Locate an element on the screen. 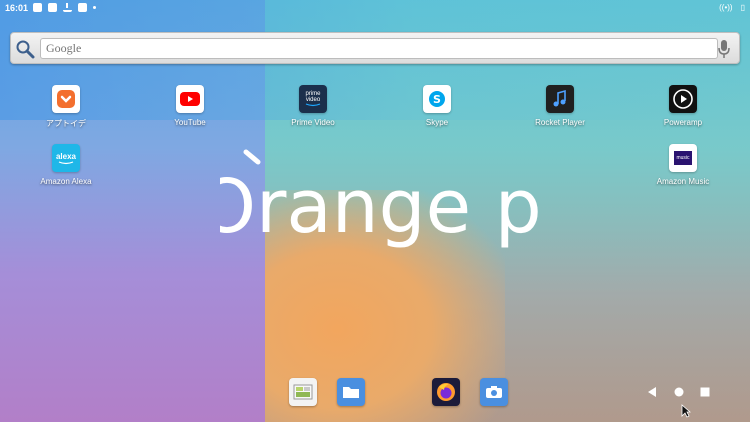  files-icon is located at coordinates (351, 392).